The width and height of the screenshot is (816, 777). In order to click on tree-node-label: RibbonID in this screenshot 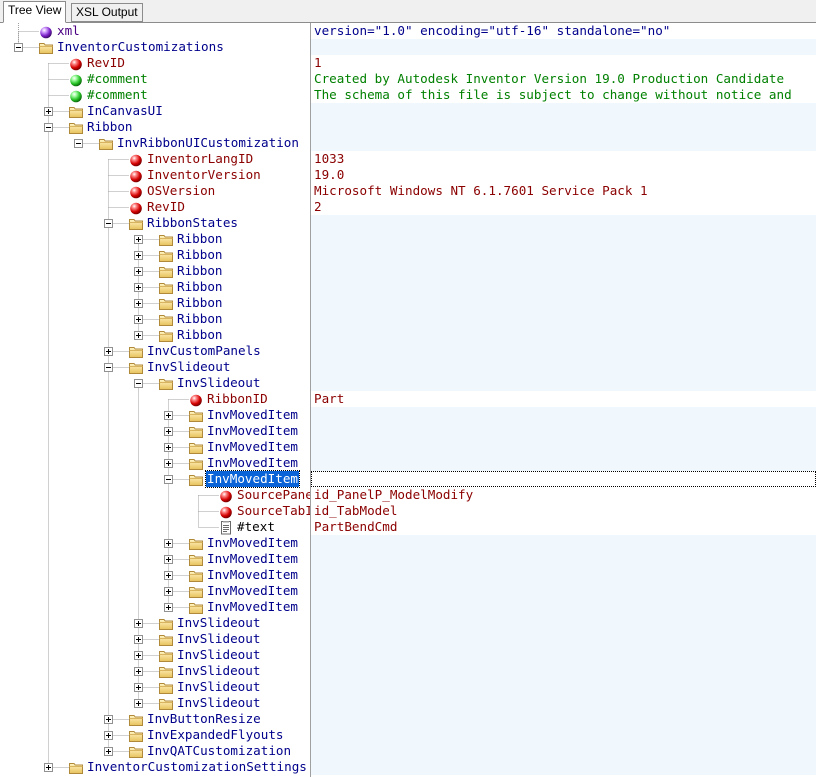, I will do `click(237, 399)`.